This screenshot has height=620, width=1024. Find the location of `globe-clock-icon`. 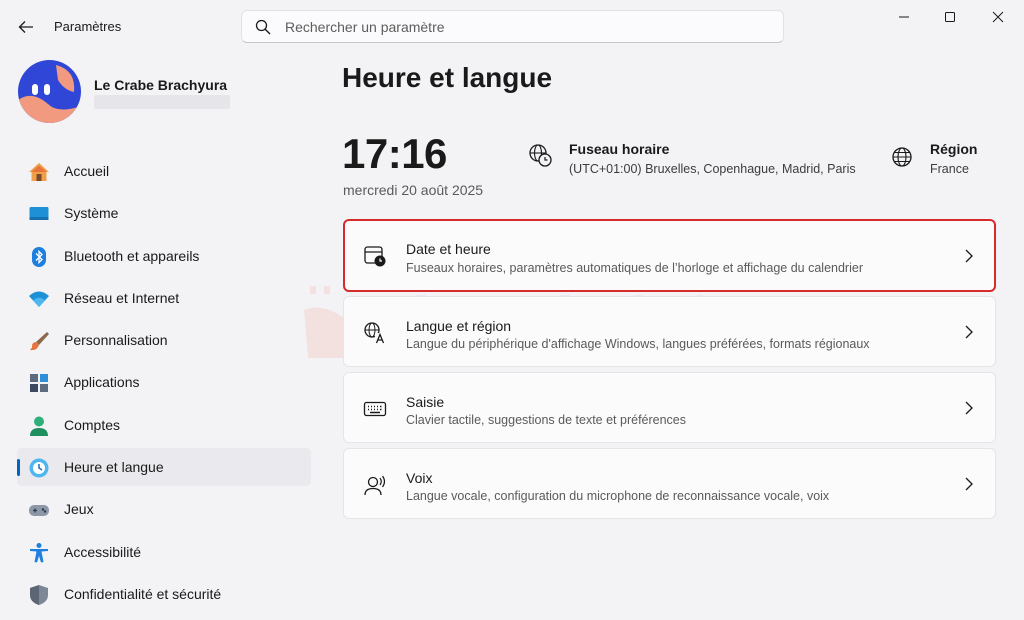

globe-clock-icon is located at coordinates (540, 155).